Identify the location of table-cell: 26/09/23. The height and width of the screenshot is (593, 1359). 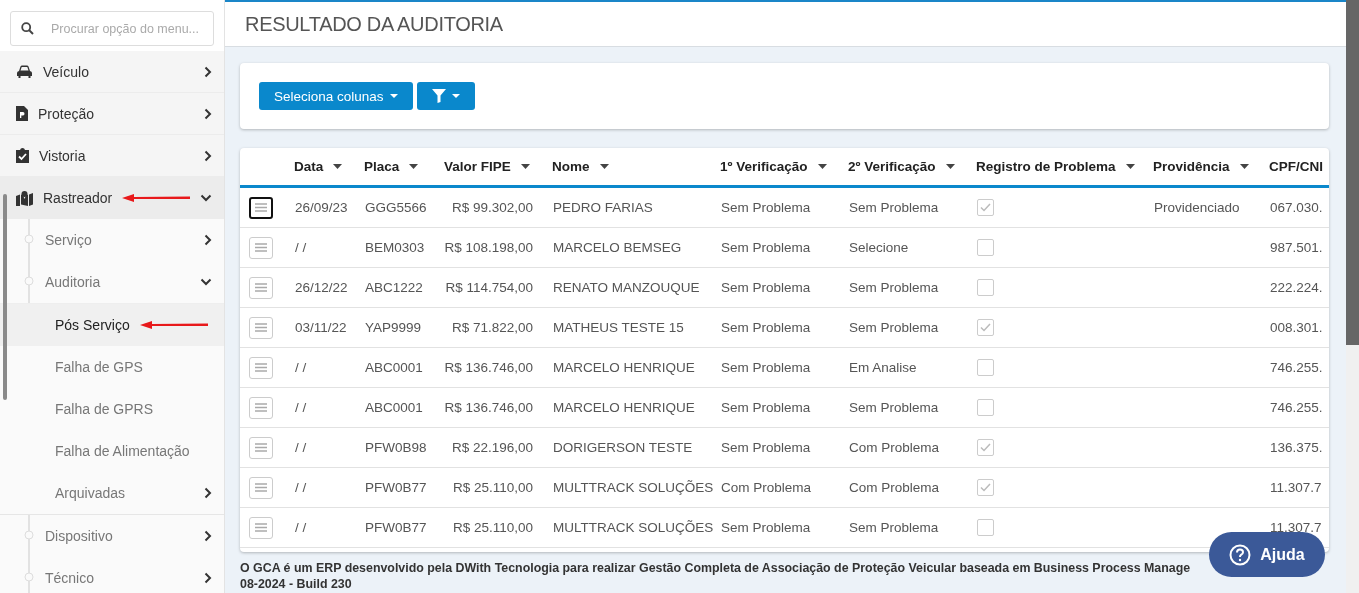
(321, 207).